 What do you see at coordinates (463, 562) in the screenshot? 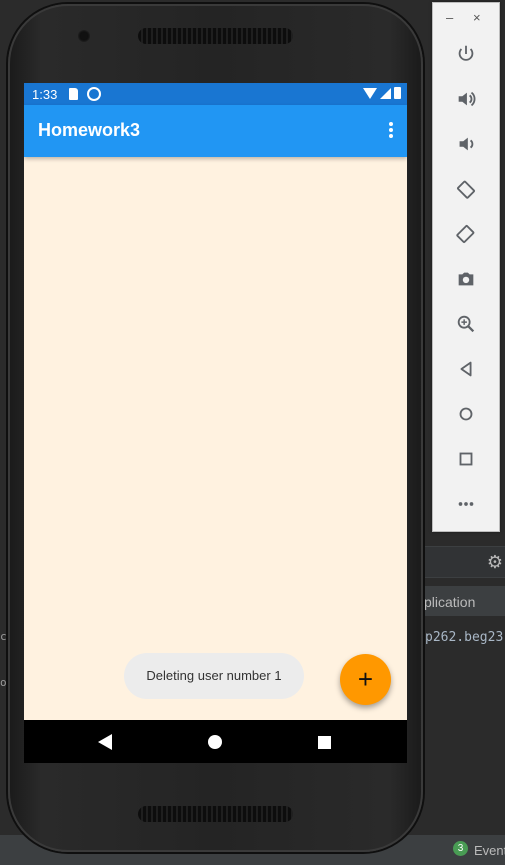
I see `ide-panel-header: ⚙` at bounding box center [463, 562].